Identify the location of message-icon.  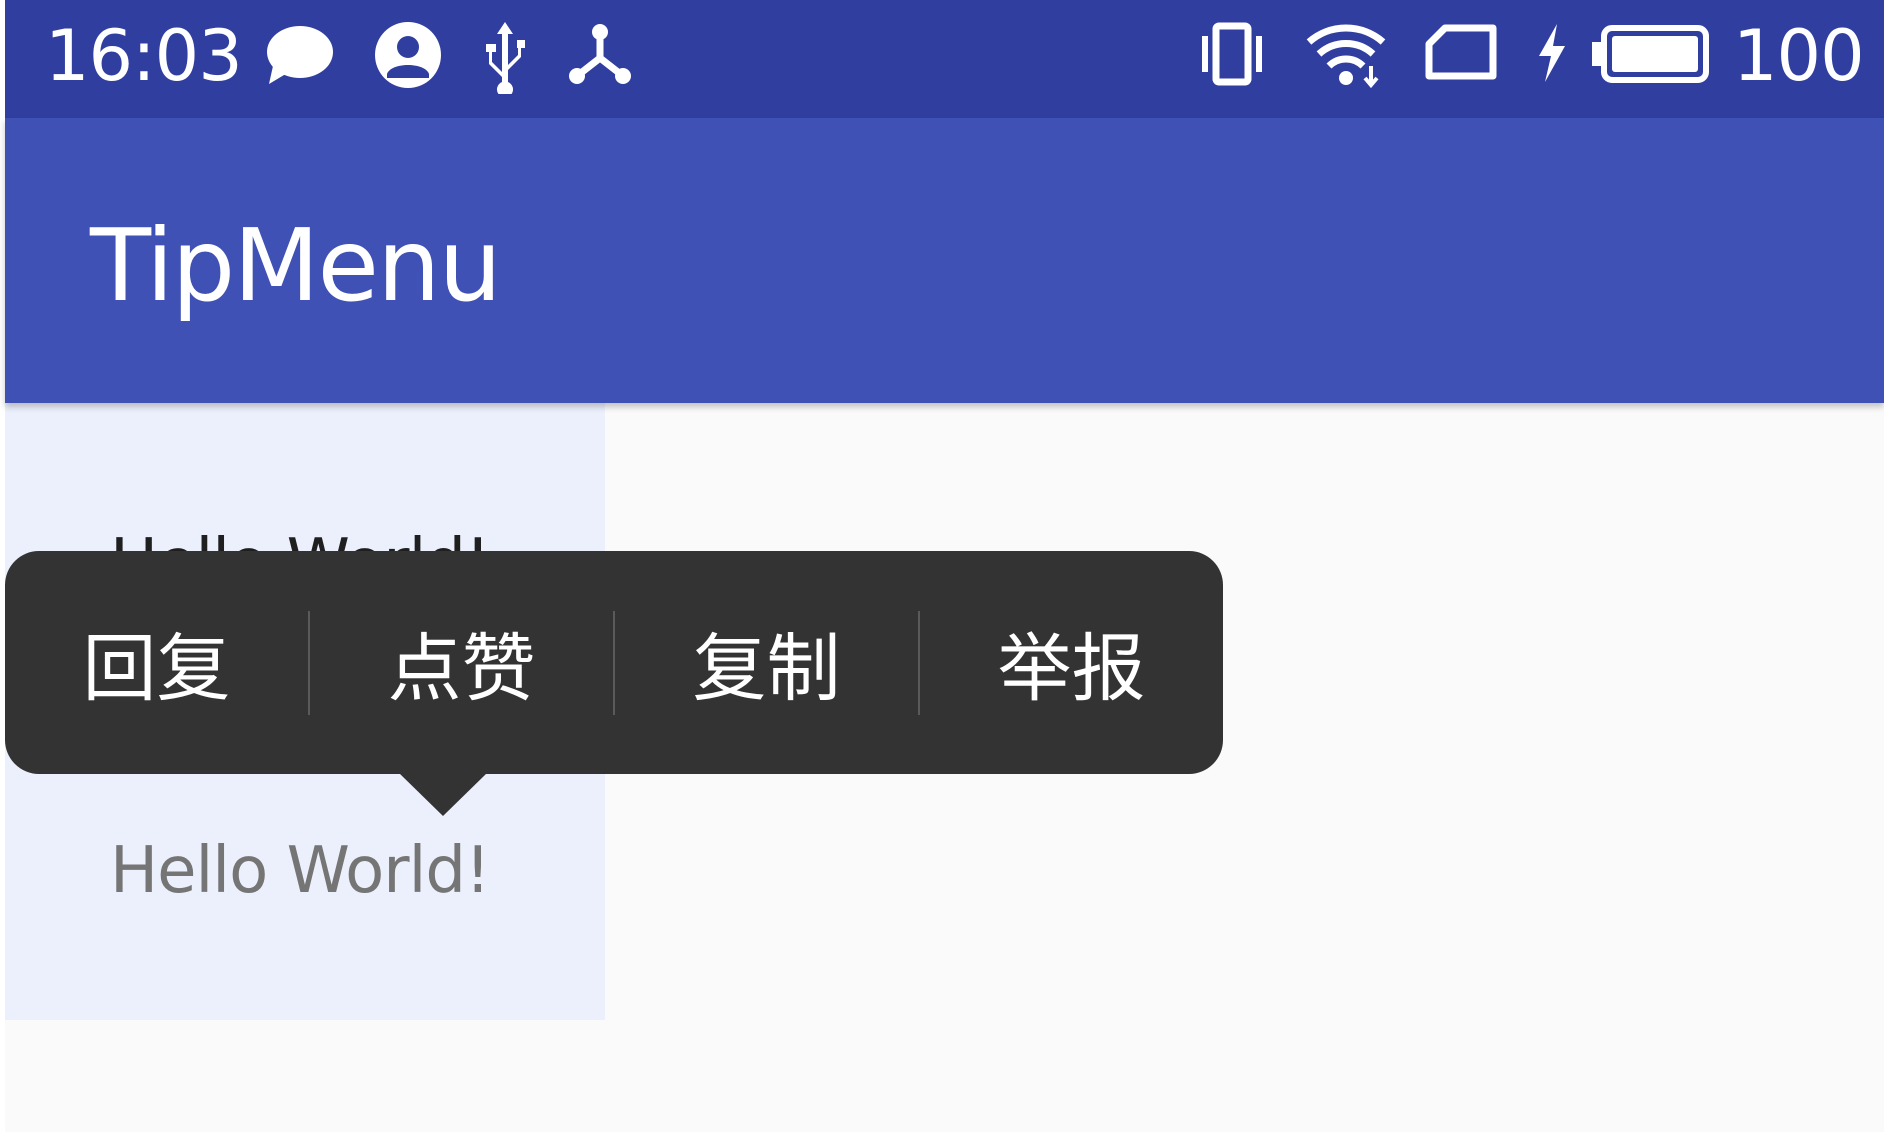
(299, 57).